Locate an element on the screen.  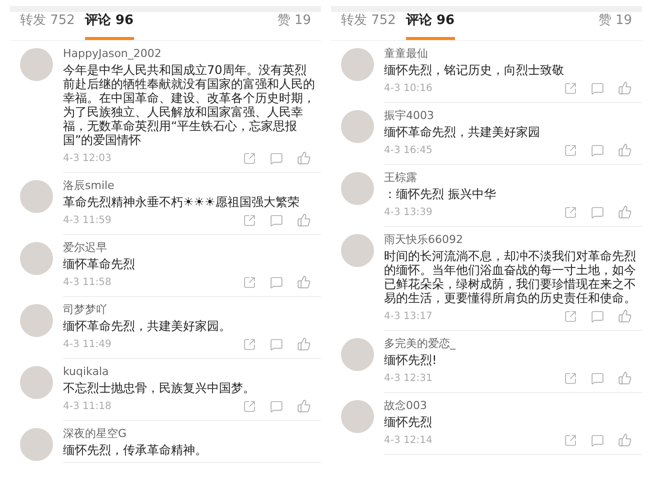
comment-time: 4-3 10:16 is located at coordinates (409, 88).